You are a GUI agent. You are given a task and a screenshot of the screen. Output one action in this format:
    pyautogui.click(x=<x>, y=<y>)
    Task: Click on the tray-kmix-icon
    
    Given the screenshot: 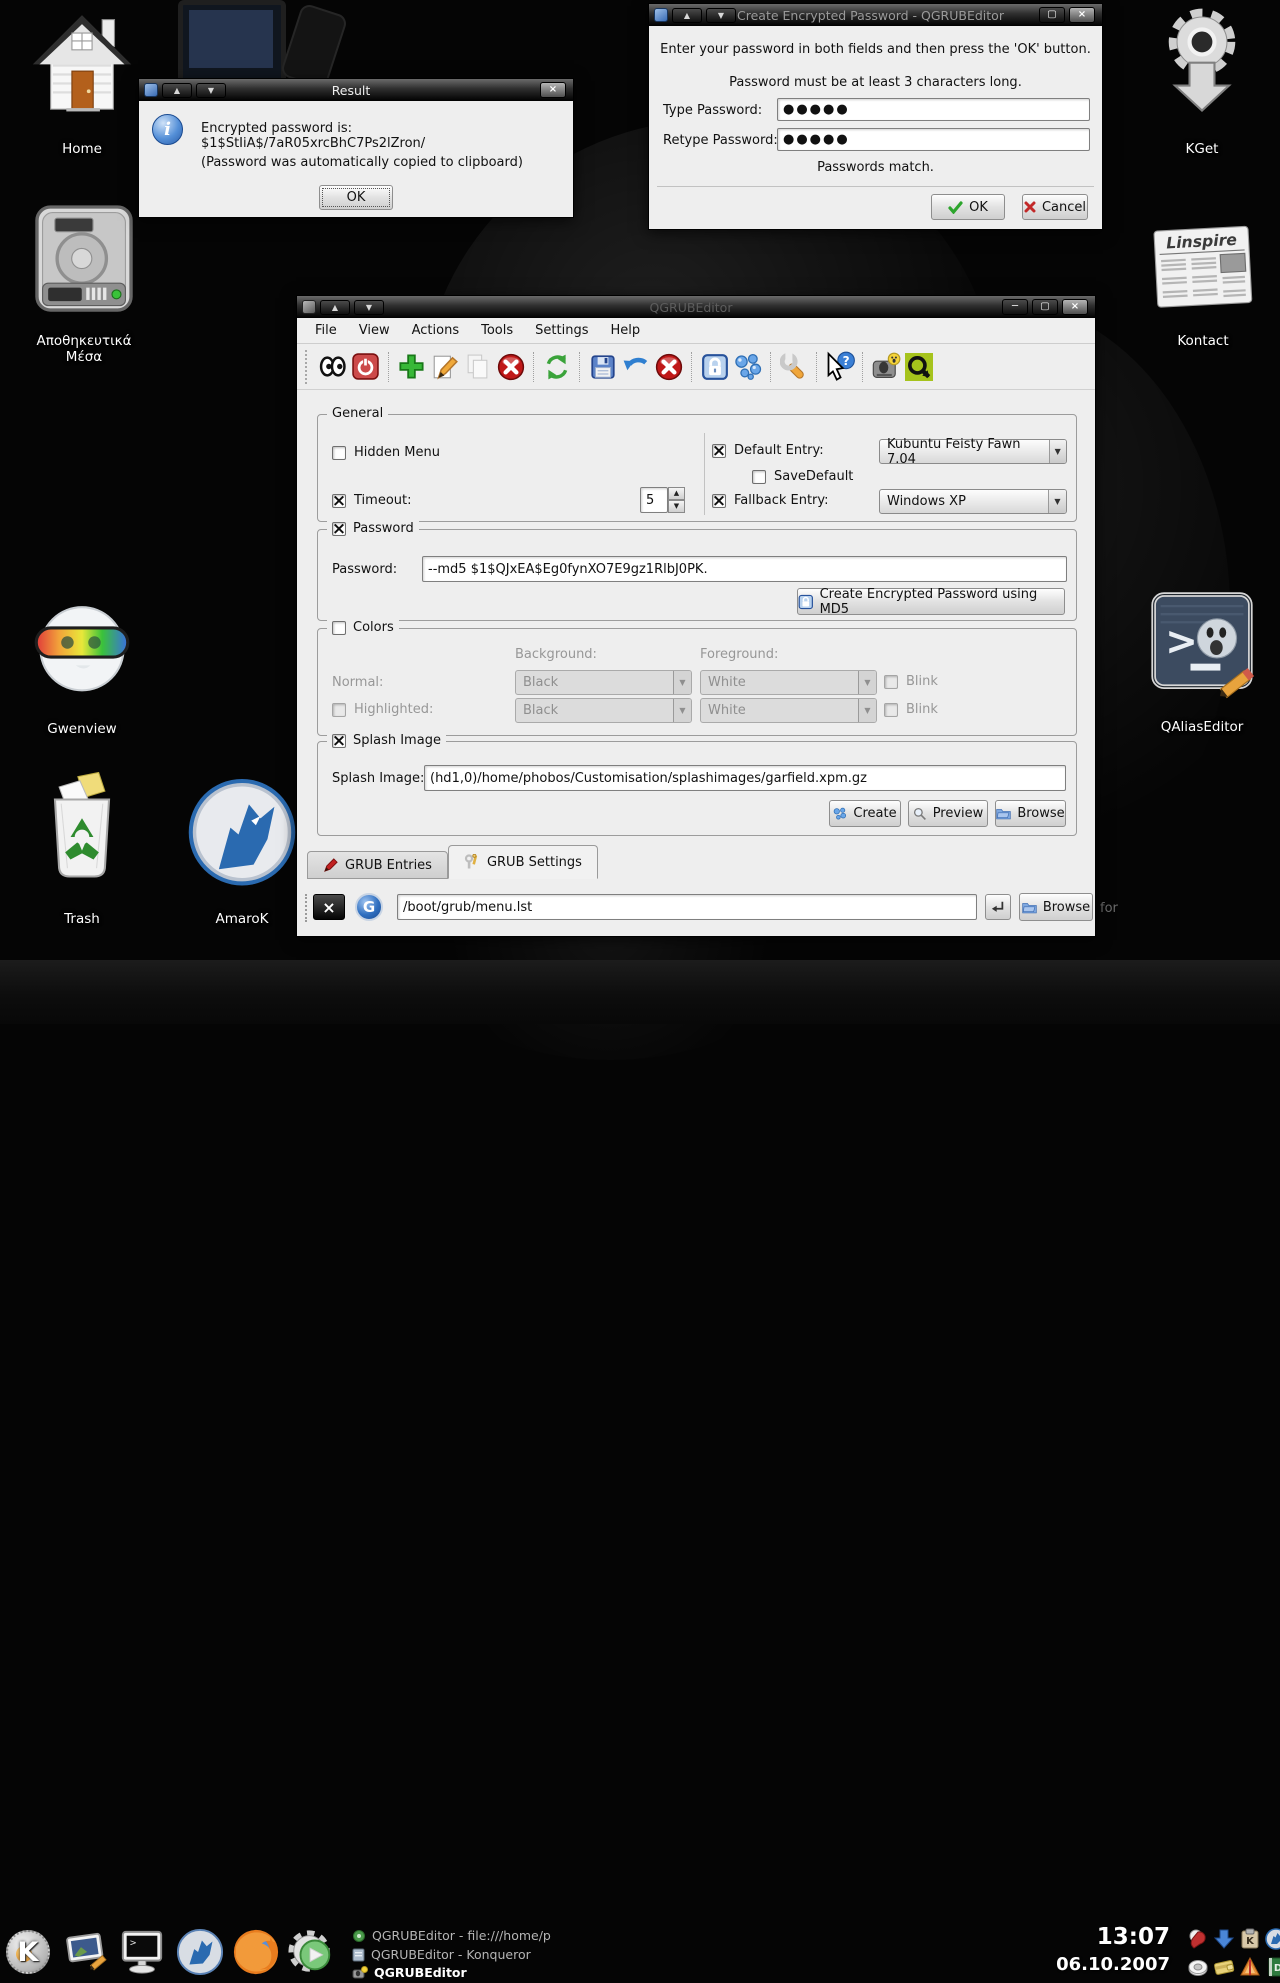 What is the action you would take?
    pyautogui.click(x=1197, y=1966)
    